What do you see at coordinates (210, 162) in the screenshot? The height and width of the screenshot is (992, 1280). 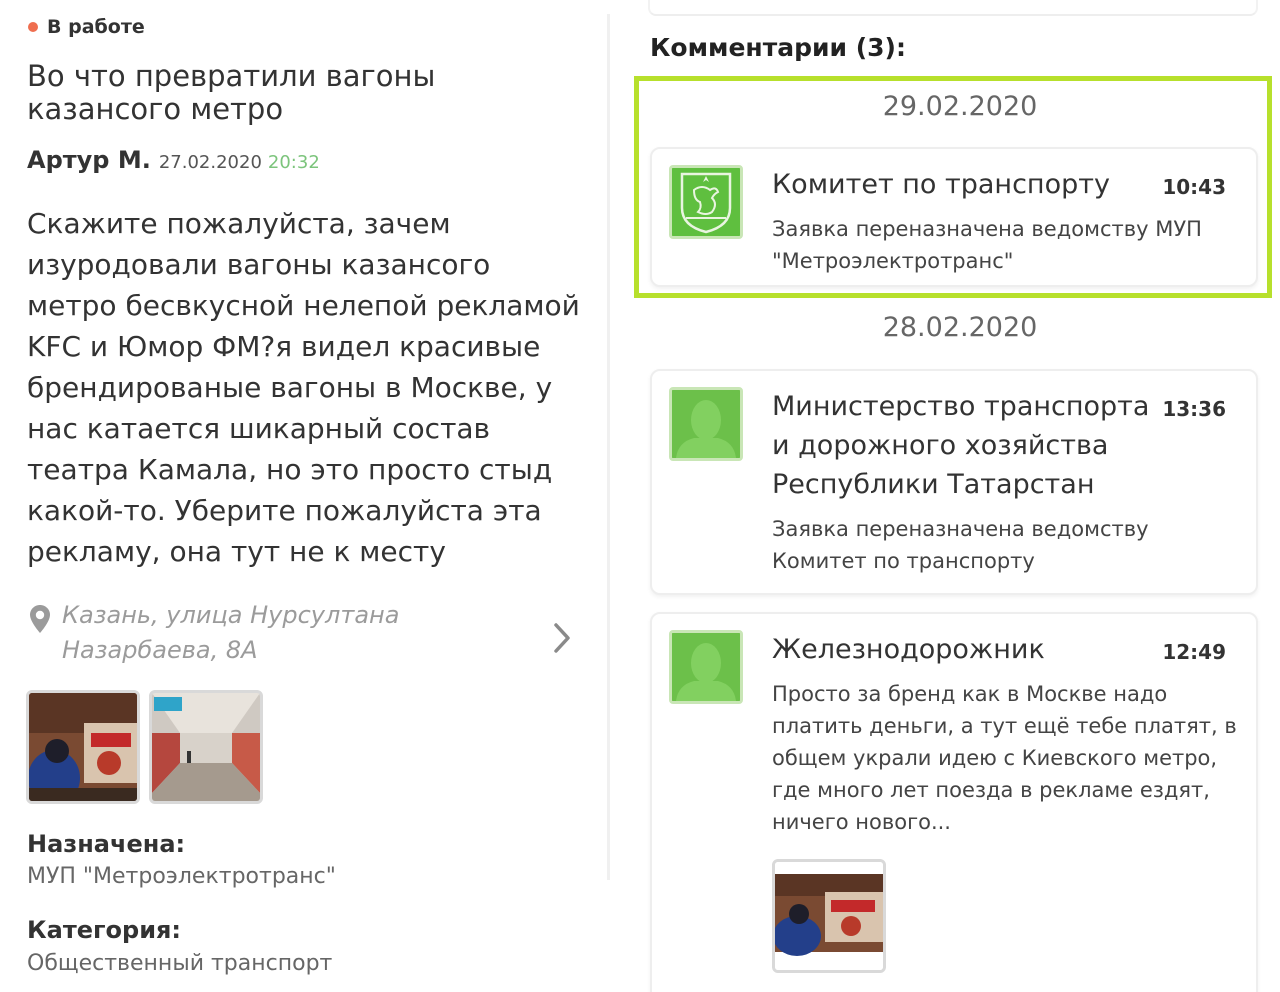 I see `issue-date: 27.02.2020` at bounding box center [210, 162].